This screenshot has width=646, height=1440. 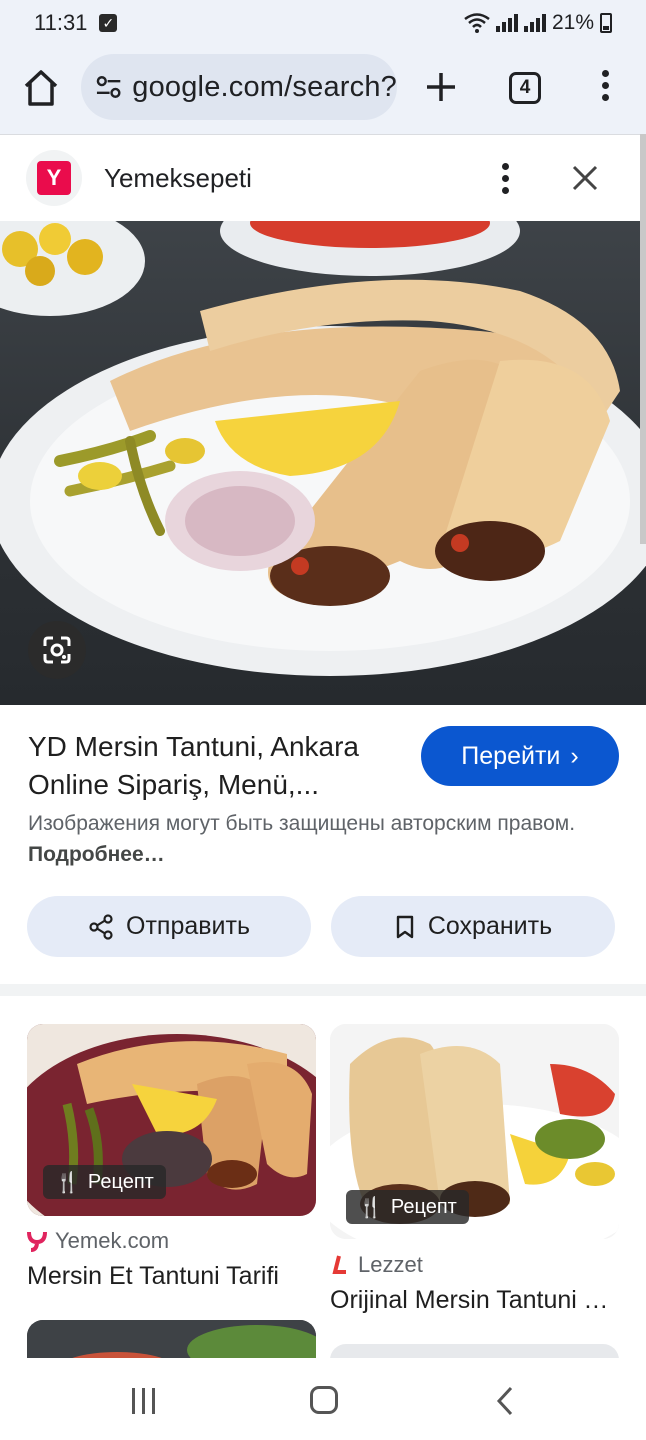 I want to click on yemek-logo-icon, so click(x=37, y=1241).